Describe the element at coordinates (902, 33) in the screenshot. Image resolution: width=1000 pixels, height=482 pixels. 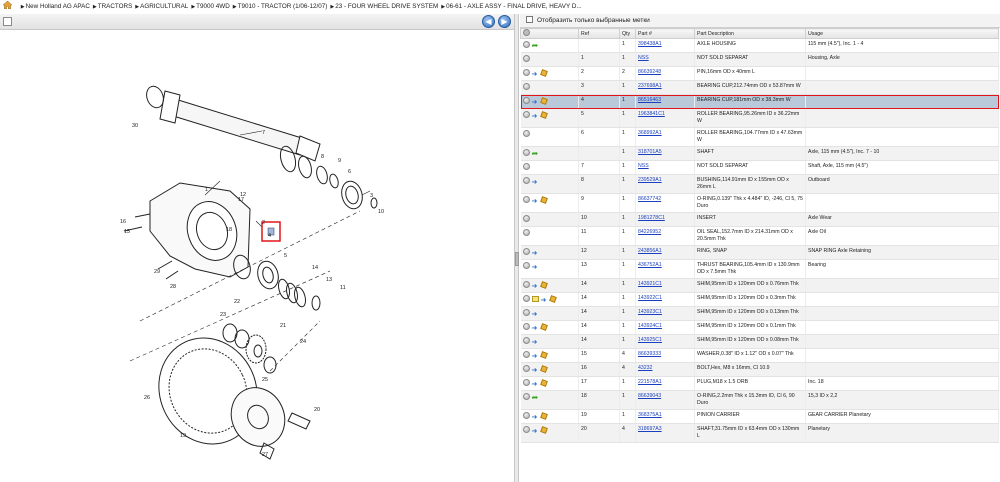
I see `column-usage: Usage` at that location.